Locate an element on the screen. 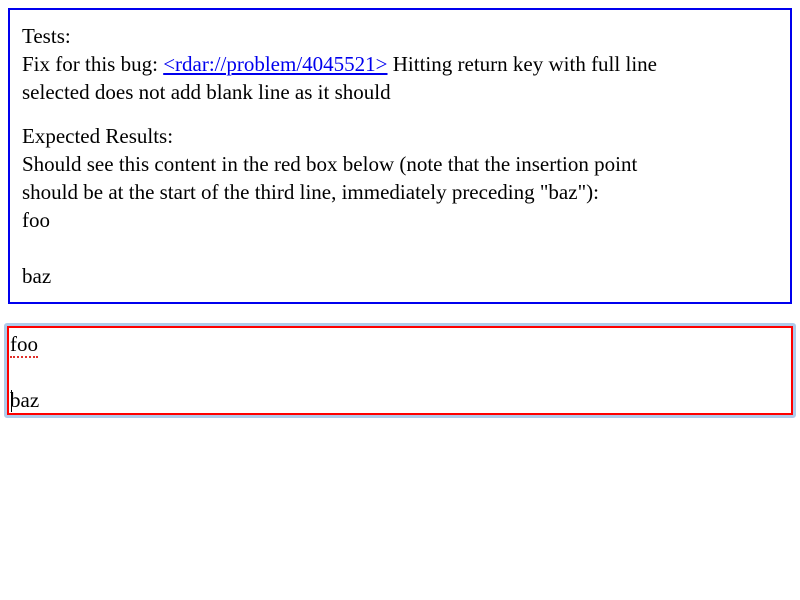  fix-prefix: Fix for this bug: is located at coordinates (93, 64).